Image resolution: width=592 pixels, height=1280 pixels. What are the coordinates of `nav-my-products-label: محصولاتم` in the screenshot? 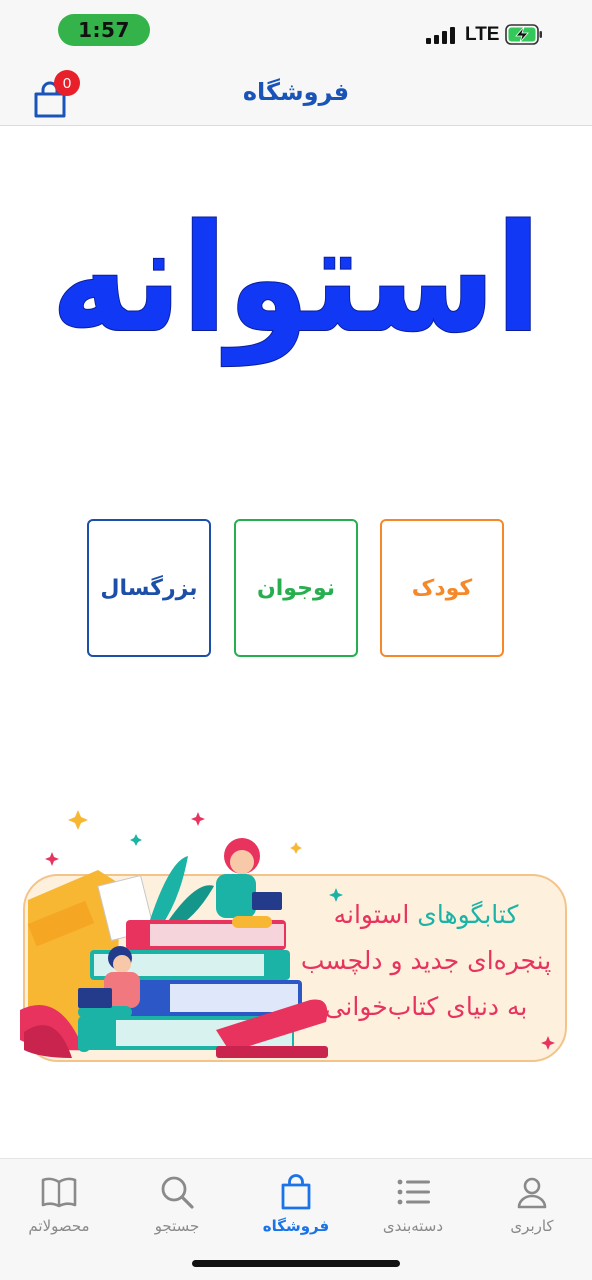 It's located at (59, 1226).